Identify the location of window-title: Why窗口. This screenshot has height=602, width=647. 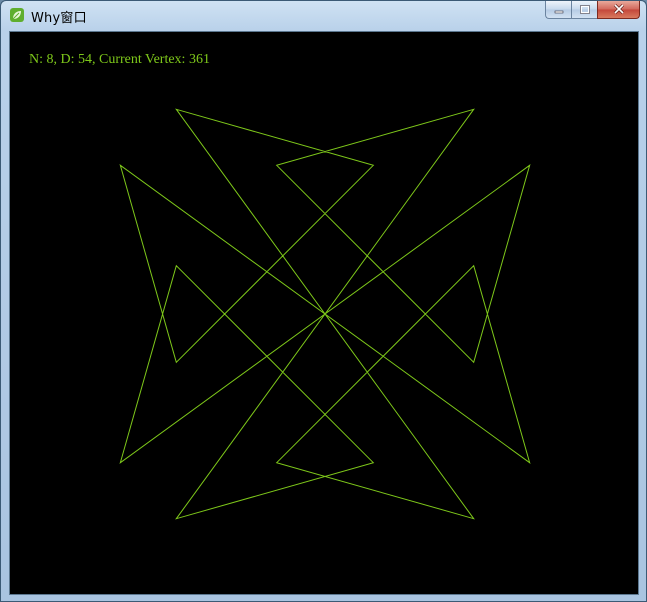
(59, 18).